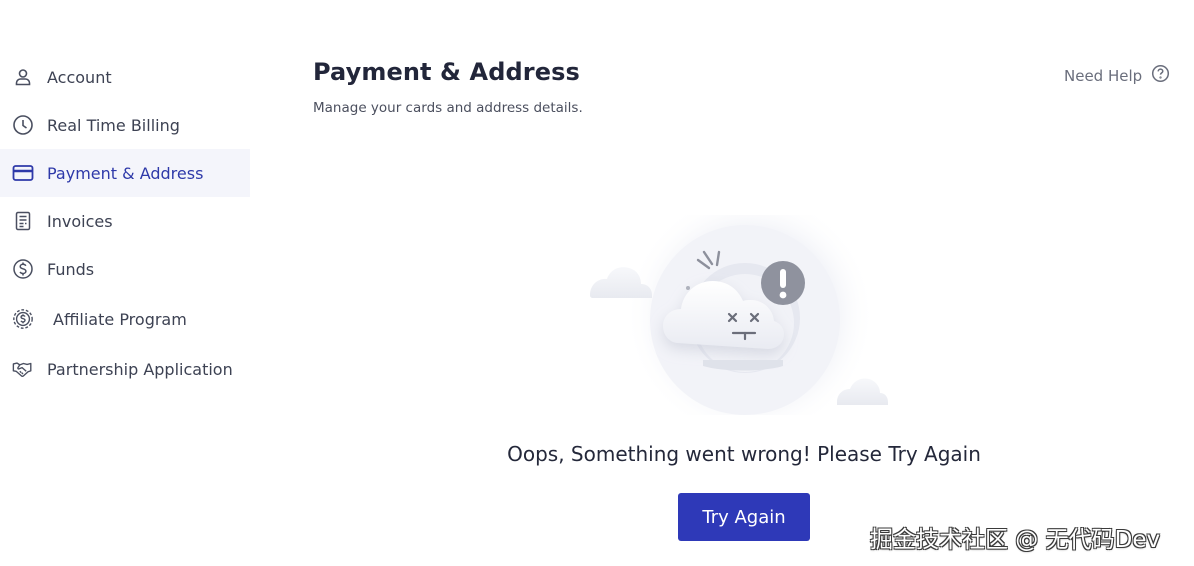 This screenshot has height=566, width=1194. I want to click on sidebar-item-account: Account, so click(125, 77).